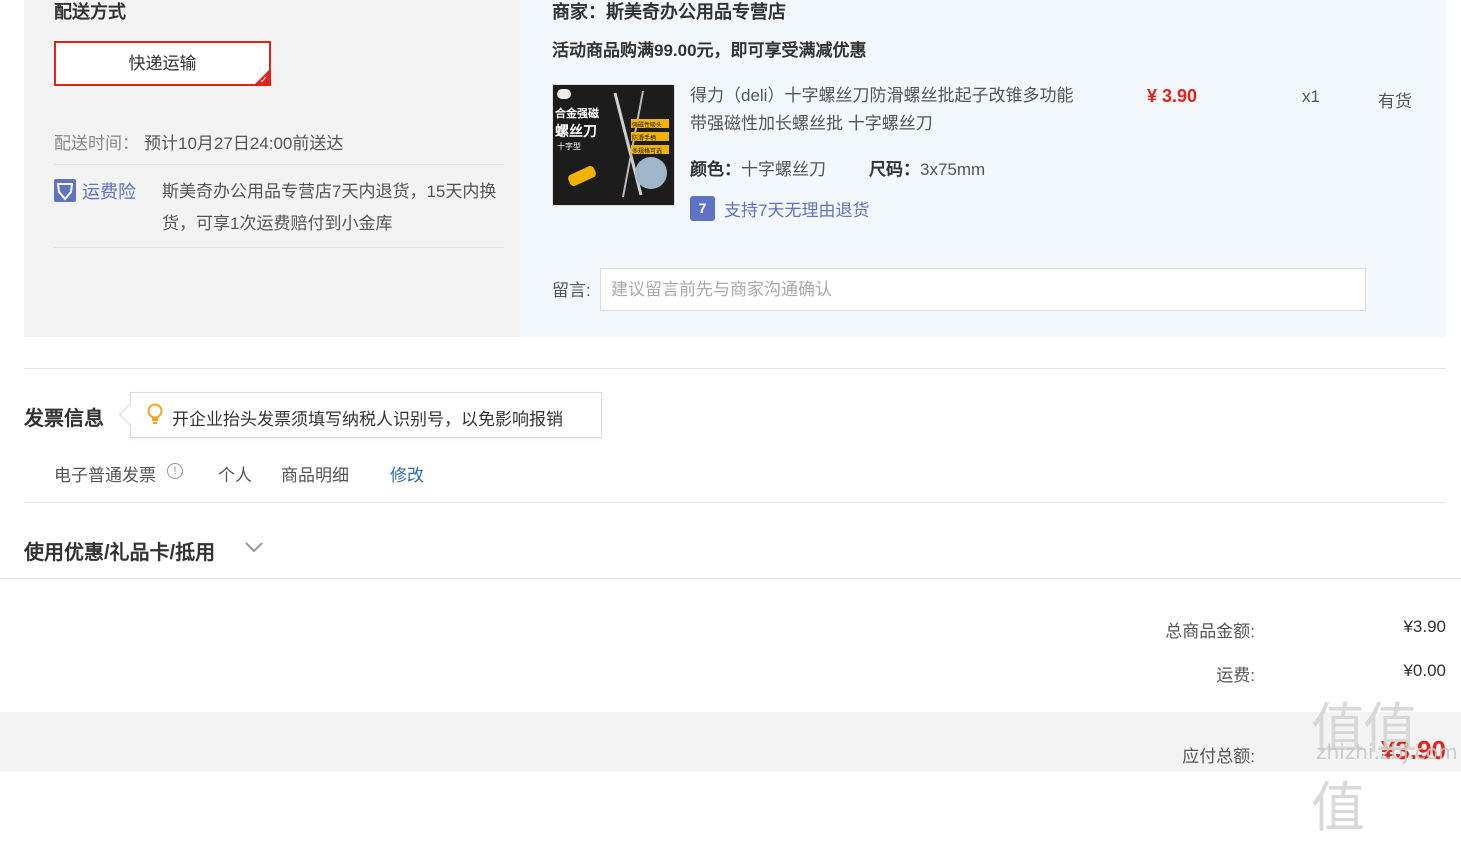  What do you see at coordinates (1210, 631) in the screenshot?
I see `goods-total-label: 总商品金额:` at bounding box center [1210, 631].